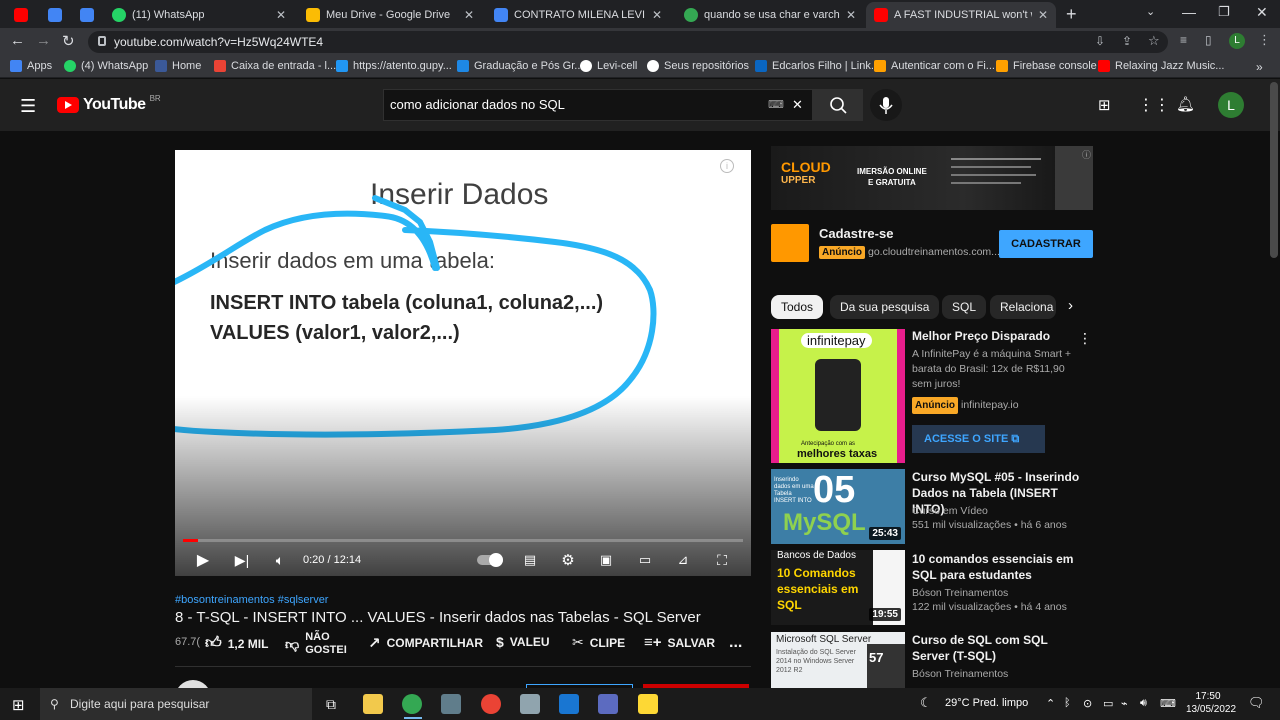 The image size is (1280, 720). Describe the element at coordinates (1085, 338) in the screenshot. I see `promo-more-icon: ⋮` at that location.